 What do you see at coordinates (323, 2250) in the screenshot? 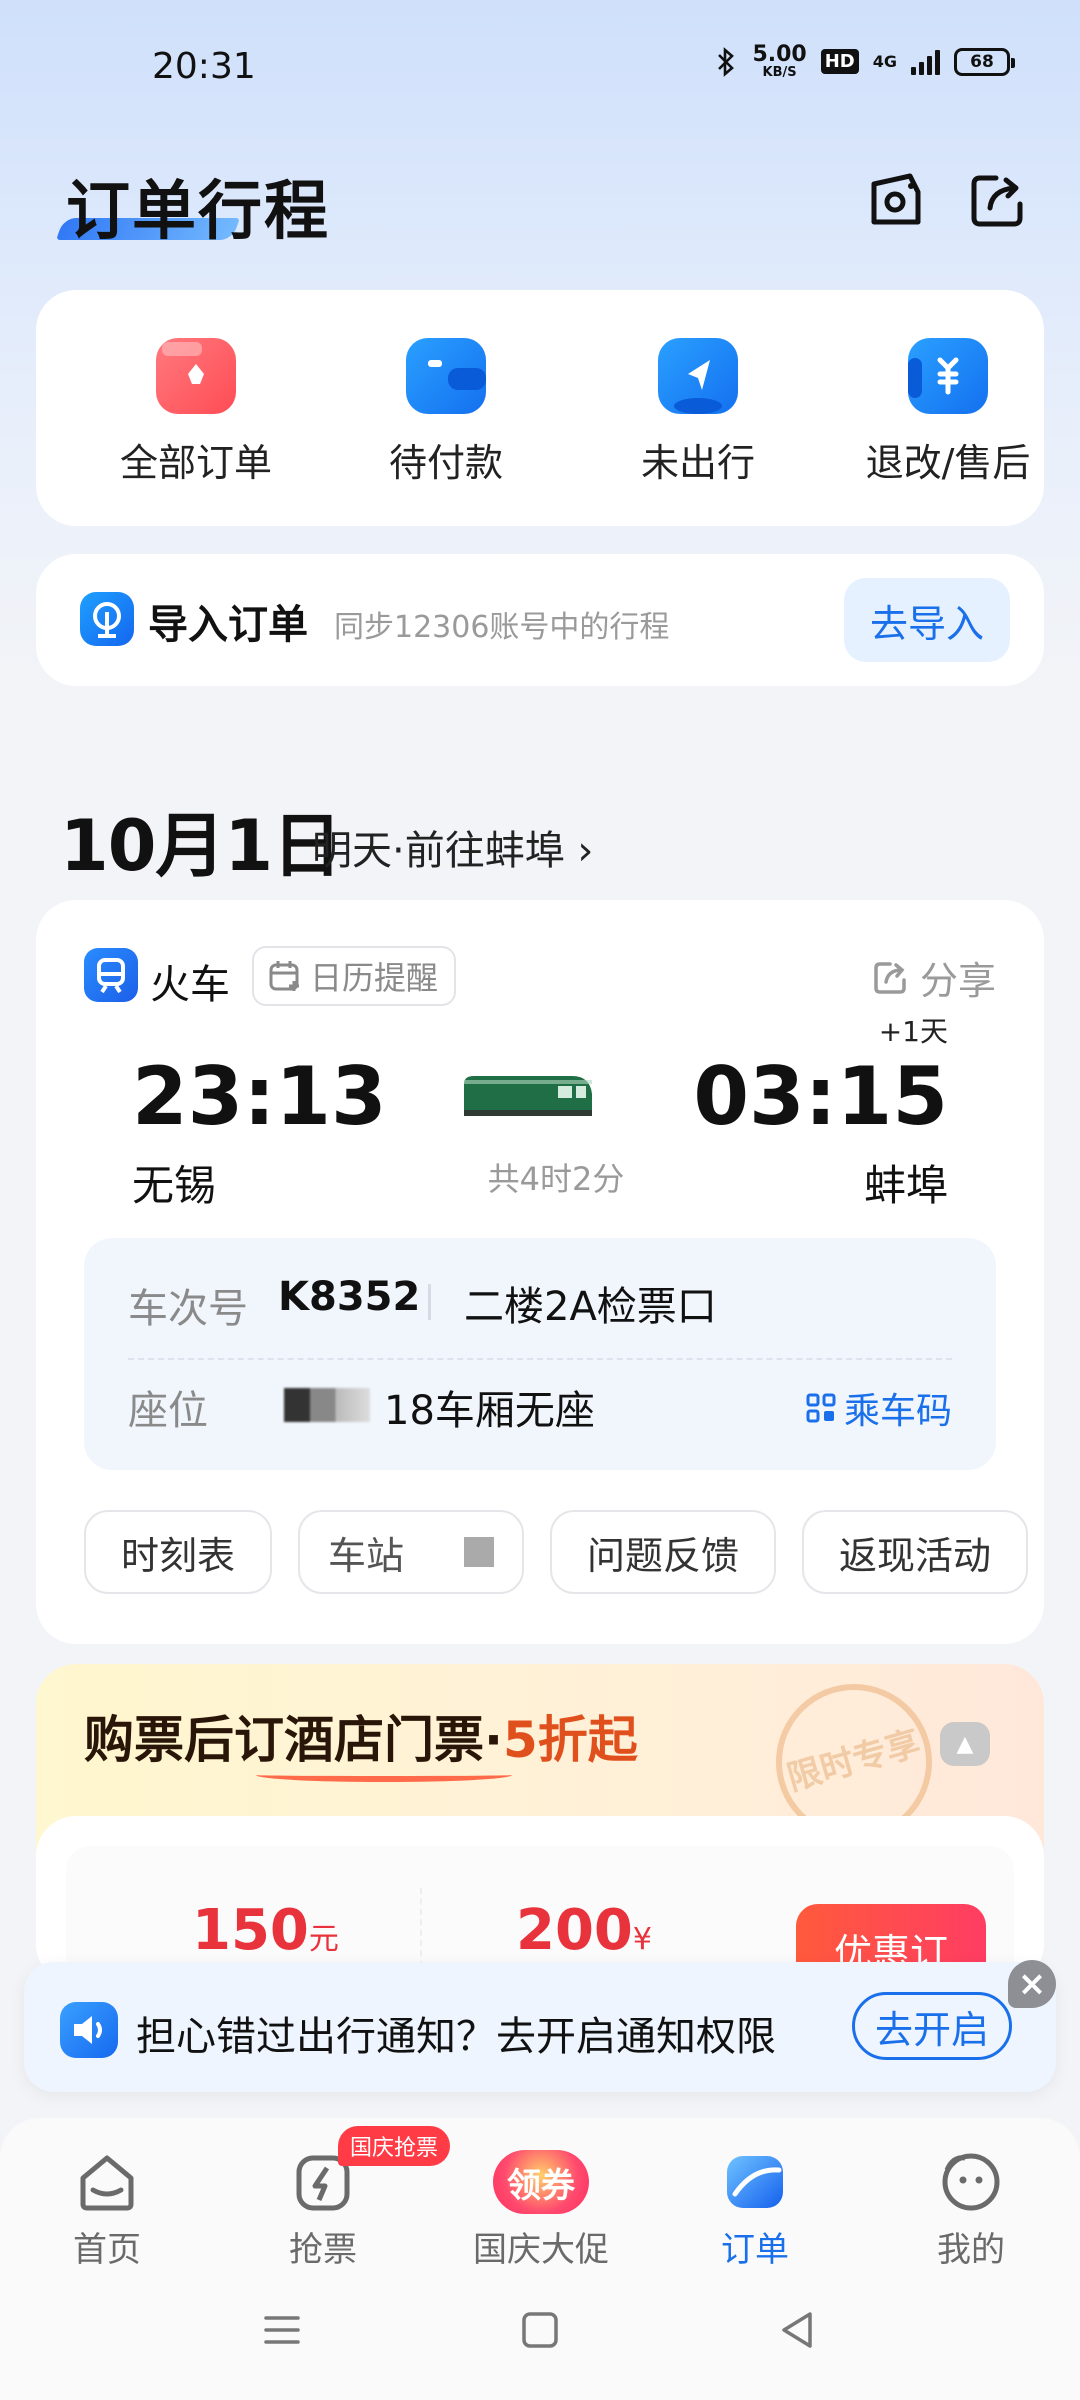
I see `tab-label: 抢票` at bounding box center [323, 2250].